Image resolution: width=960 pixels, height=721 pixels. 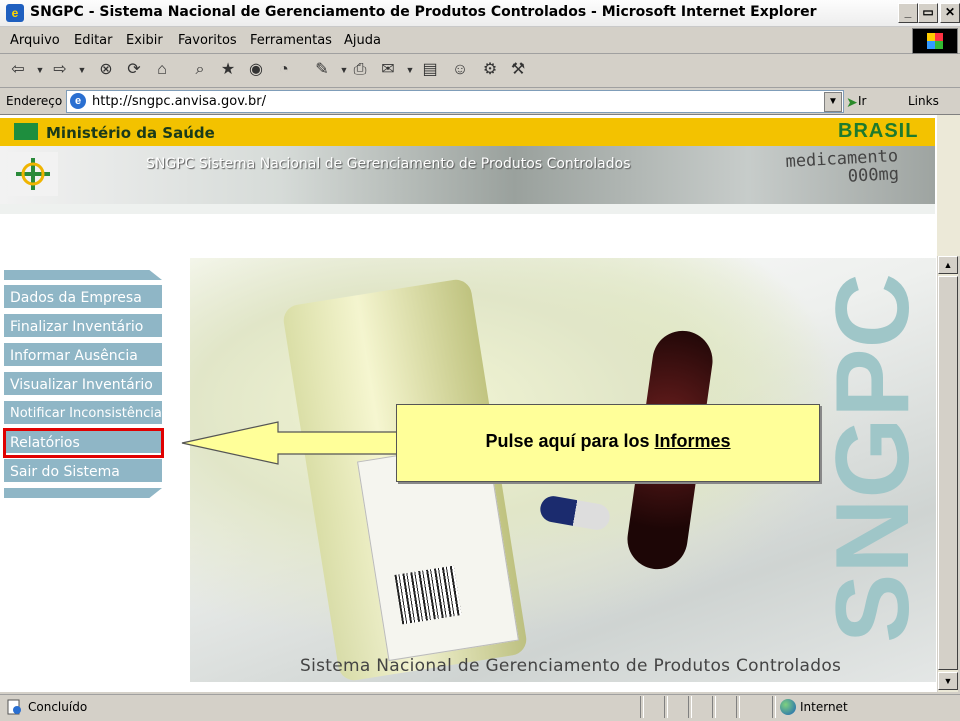 I want to click on home-icon: ⌂, so click(x=162, y=70).